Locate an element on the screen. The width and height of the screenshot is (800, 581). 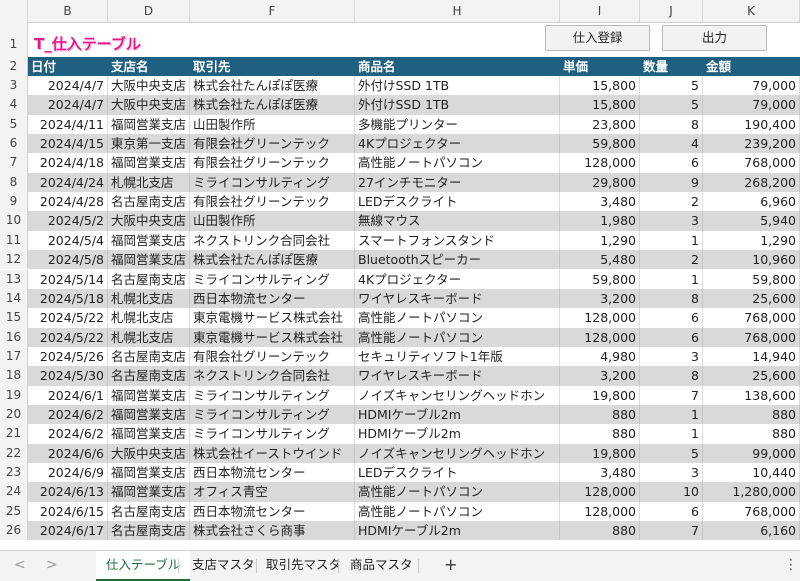
header-date: 日付 is located at coordinates (68, 66).